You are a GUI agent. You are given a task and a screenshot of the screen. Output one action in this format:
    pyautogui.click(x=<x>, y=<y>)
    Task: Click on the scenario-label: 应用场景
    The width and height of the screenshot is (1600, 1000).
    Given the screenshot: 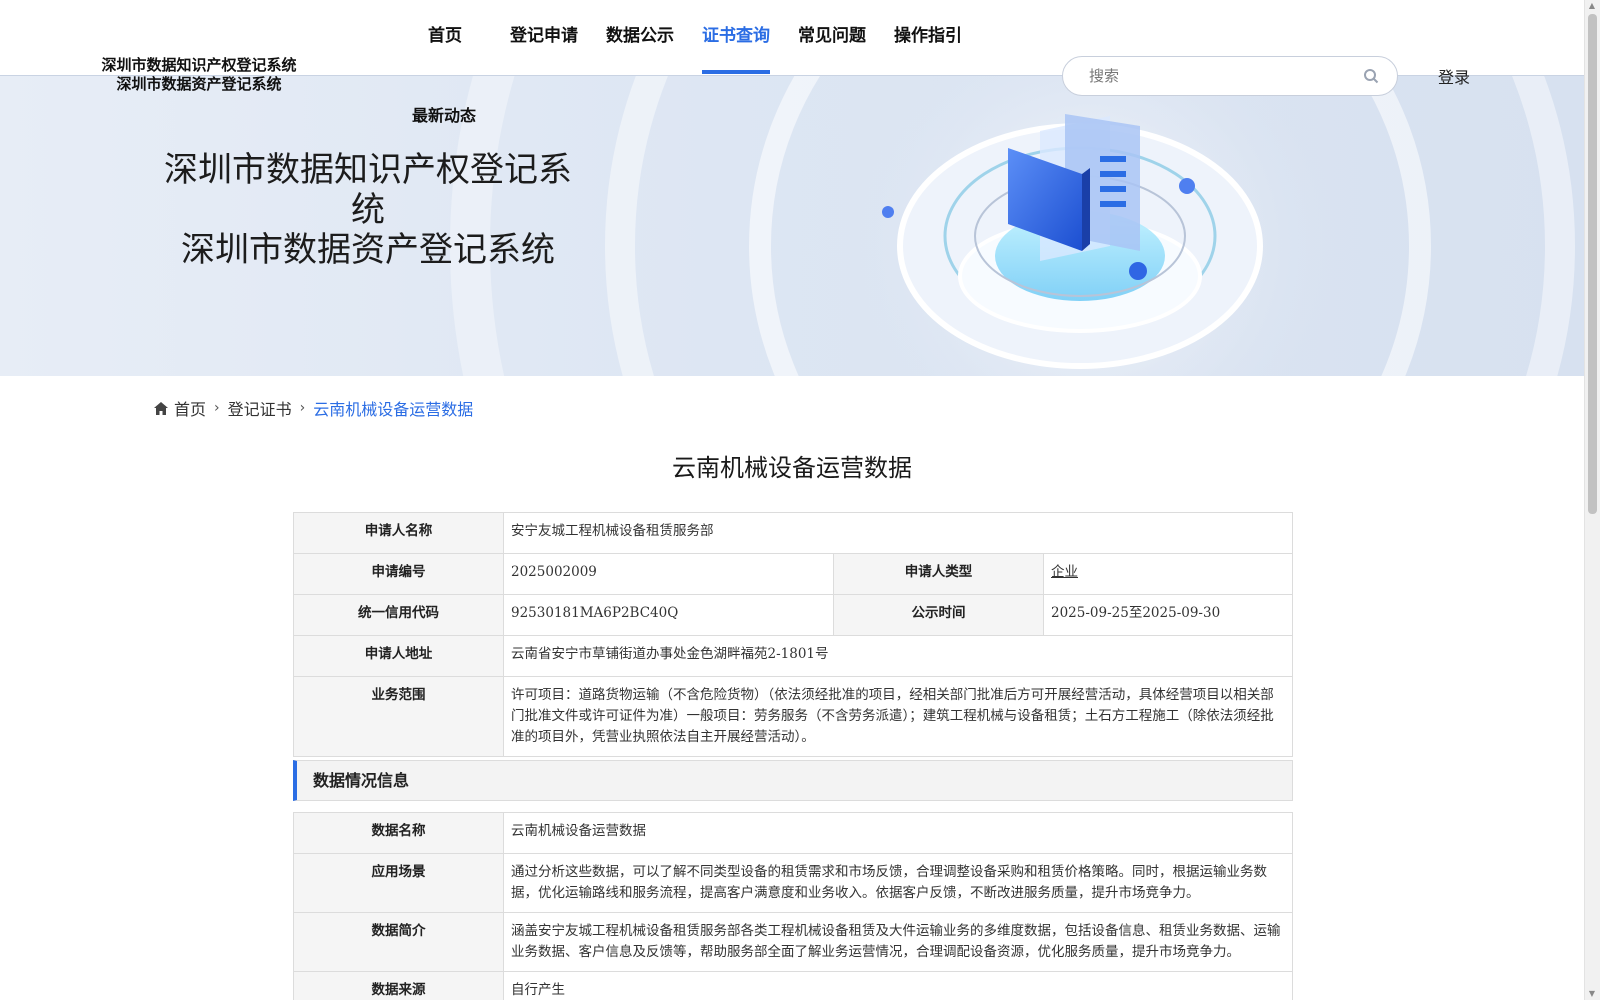 What is the action you would take?
    pyautogui.click(x=398, y=883)
    